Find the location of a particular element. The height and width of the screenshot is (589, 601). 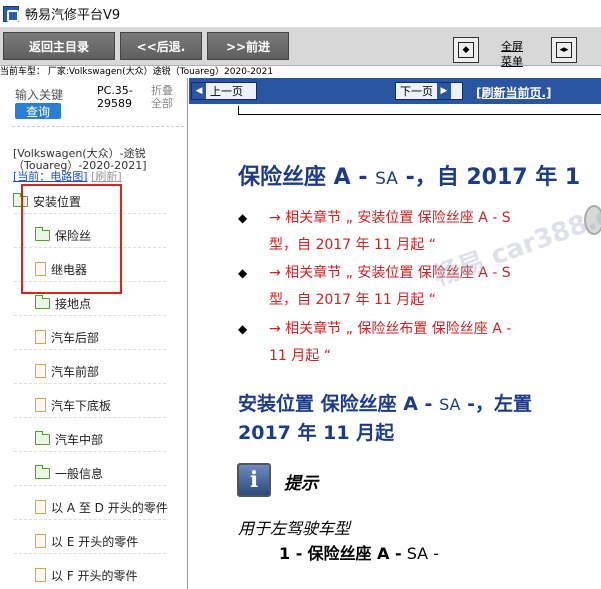

title-sa: SA is located at coordinates (386, 179).